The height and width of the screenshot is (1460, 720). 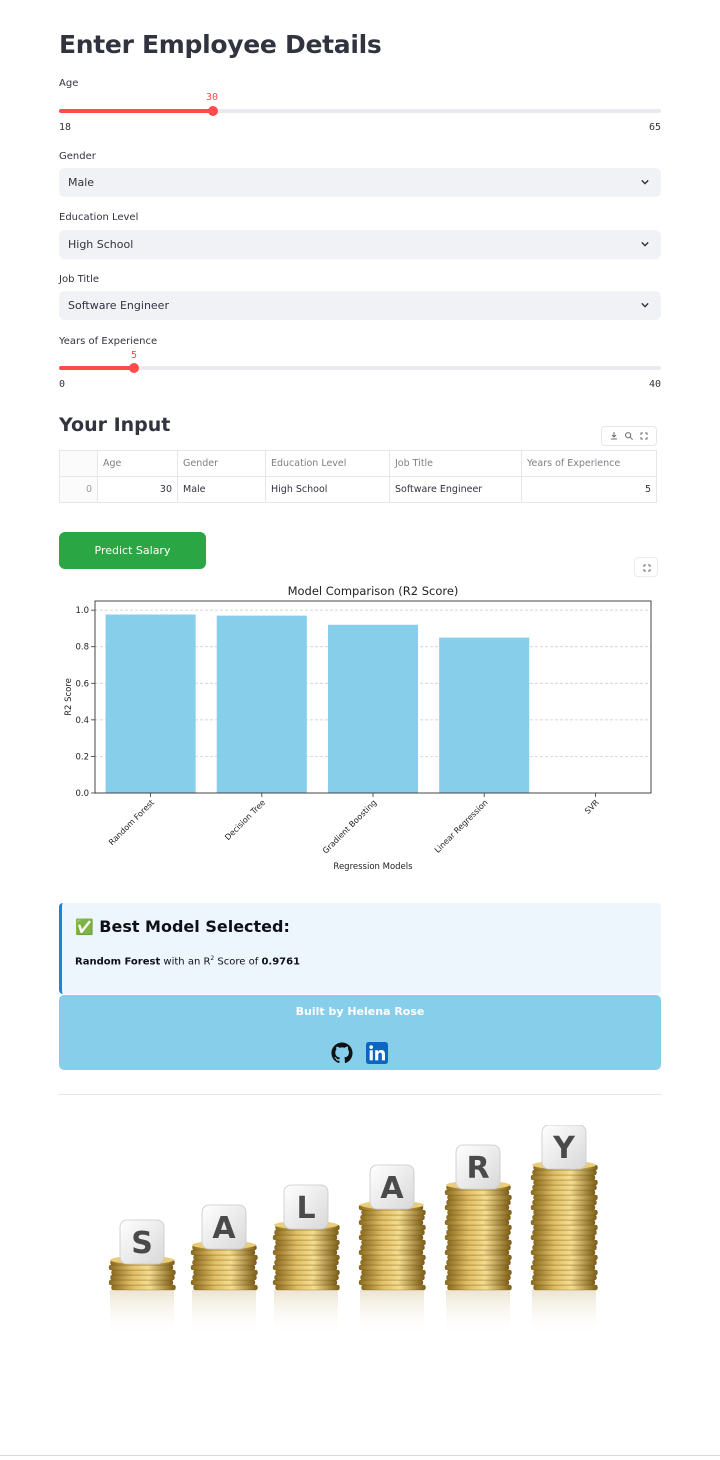 What do you see at coordinates (455, 463) in the screenshot?
I see `table-column-header: Job Title` at bounding box center [455, 463].